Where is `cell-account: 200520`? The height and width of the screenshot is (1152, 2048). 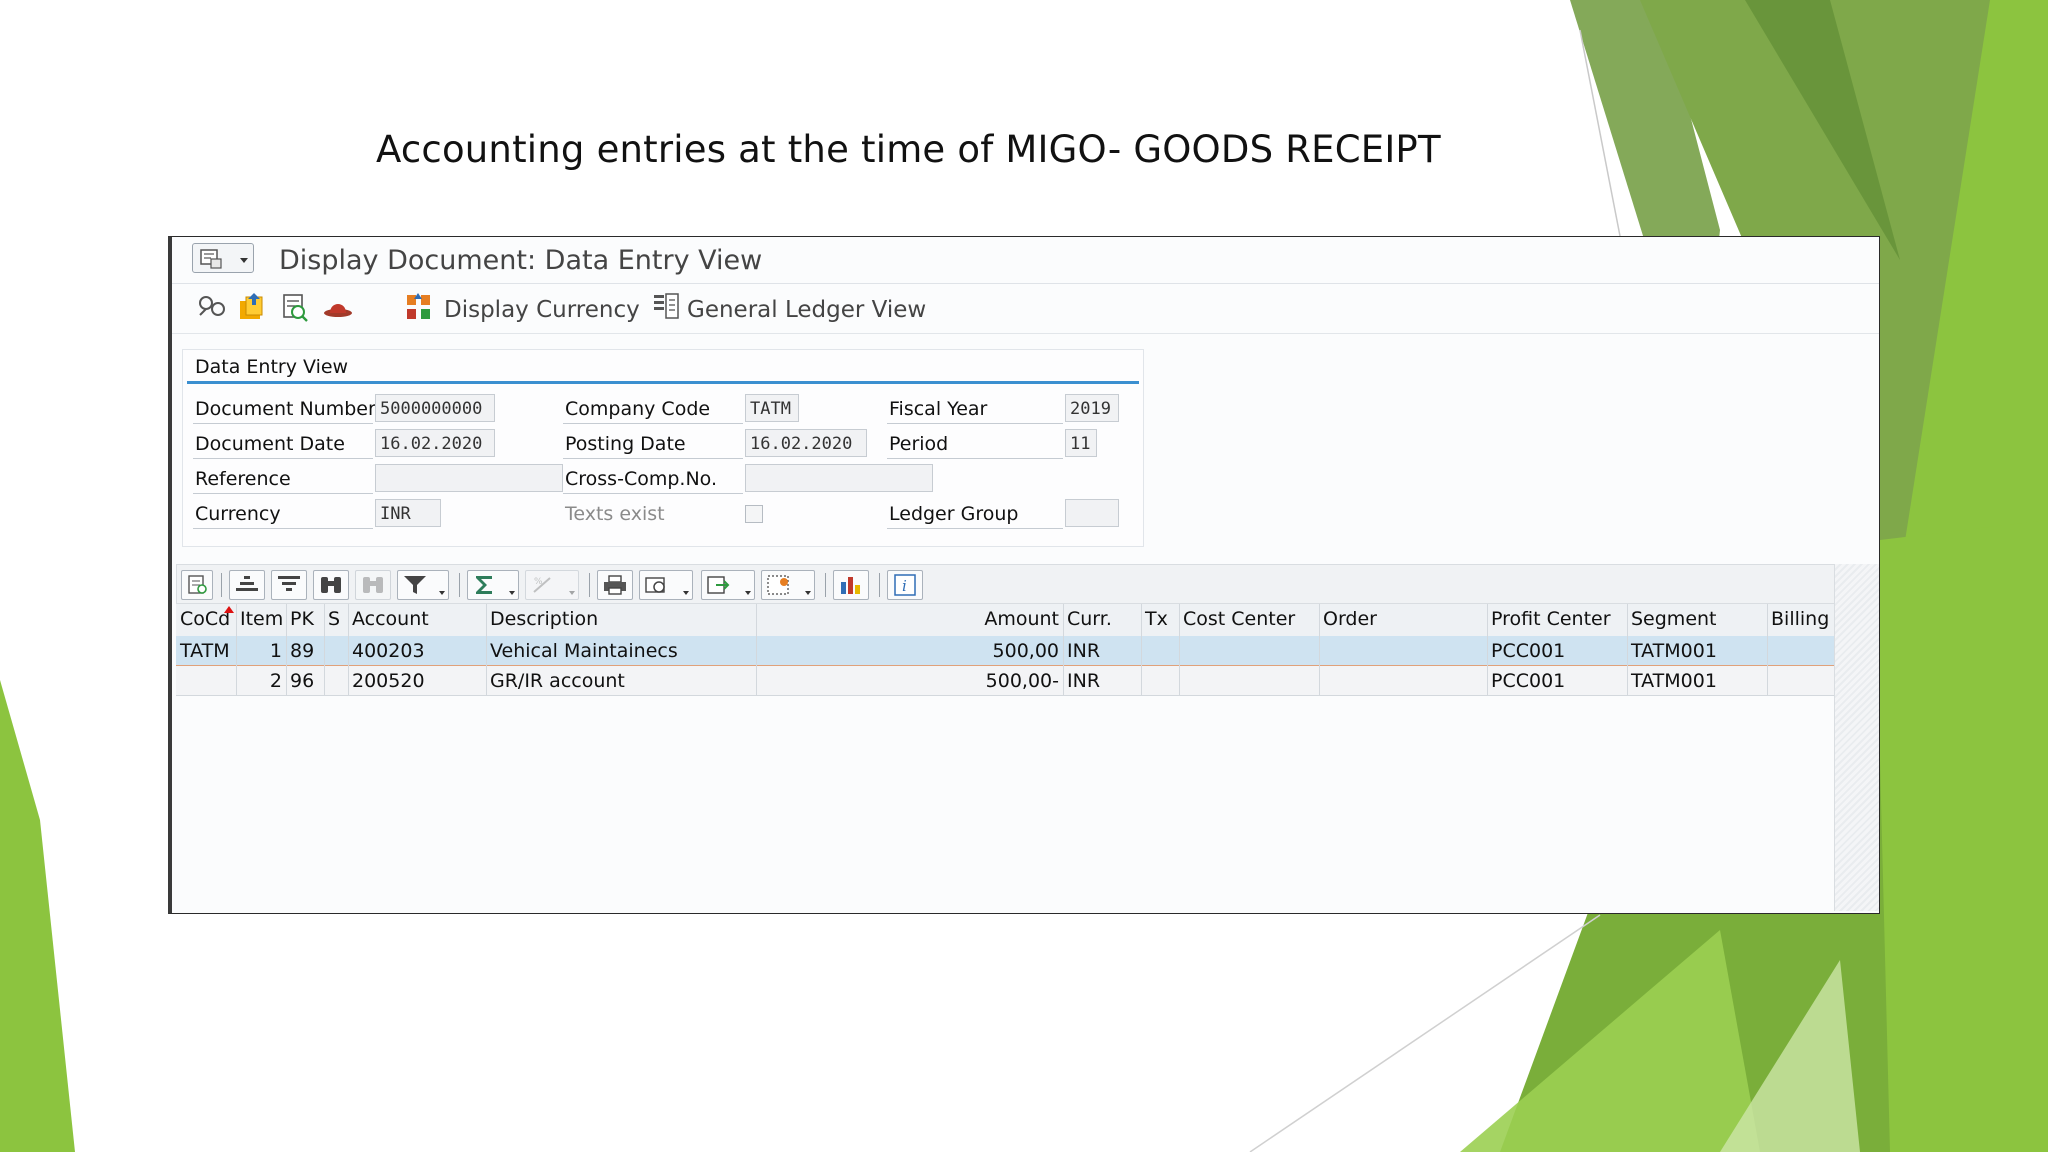 cell-account: 200520 is located at coordinates (388, 681).